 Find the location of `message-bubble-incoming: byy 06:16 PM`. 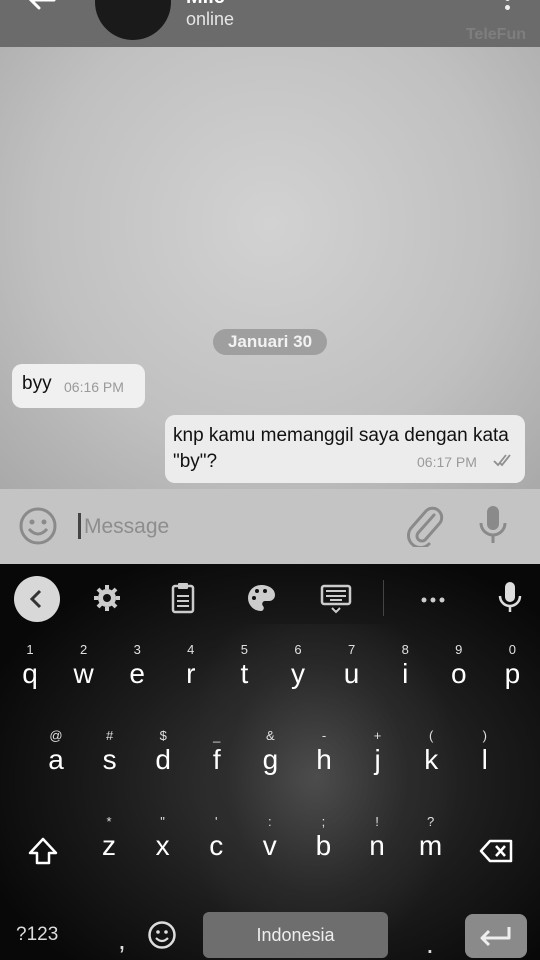

message-bubble-incoming: byy 06:16 PM is located at coordinates (78, 386).